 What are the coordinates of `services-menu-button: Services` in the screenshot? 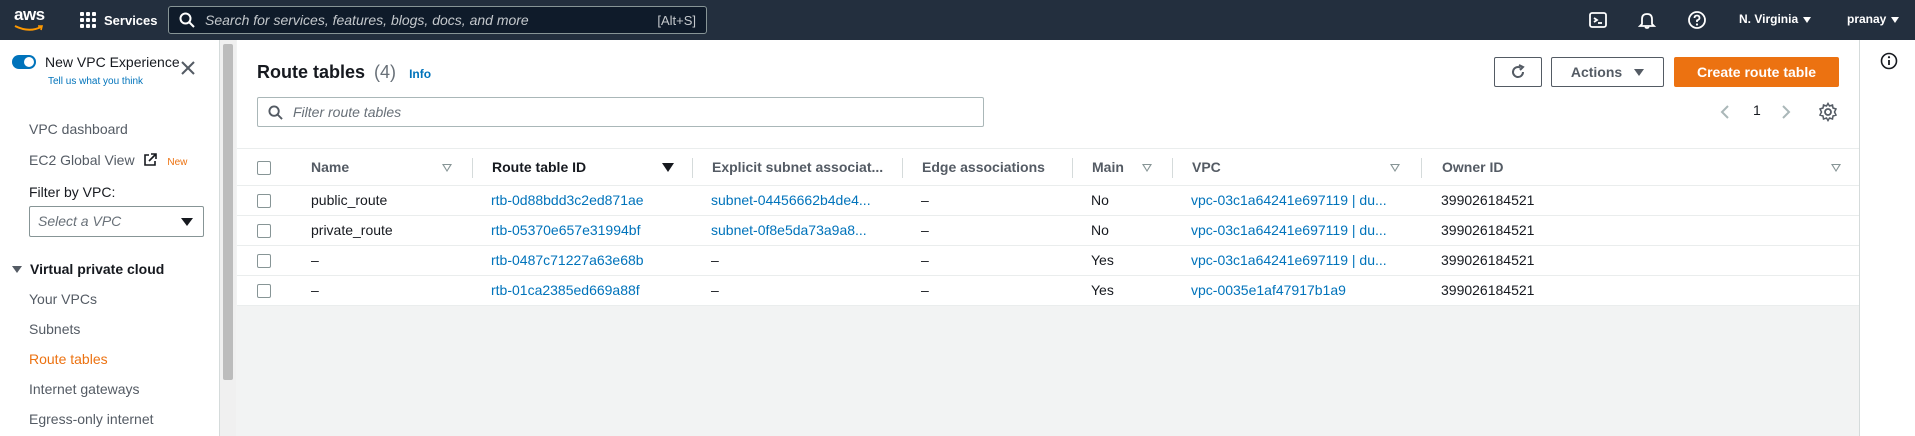 It's located at (119, 20).